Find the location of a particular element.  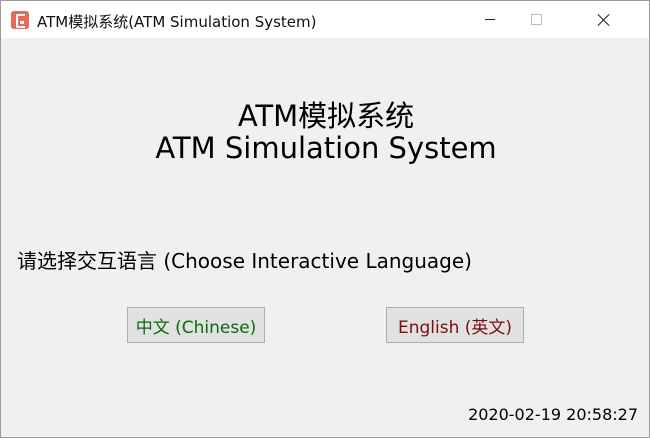

minimize-icon is located at coordinates (490, 19).